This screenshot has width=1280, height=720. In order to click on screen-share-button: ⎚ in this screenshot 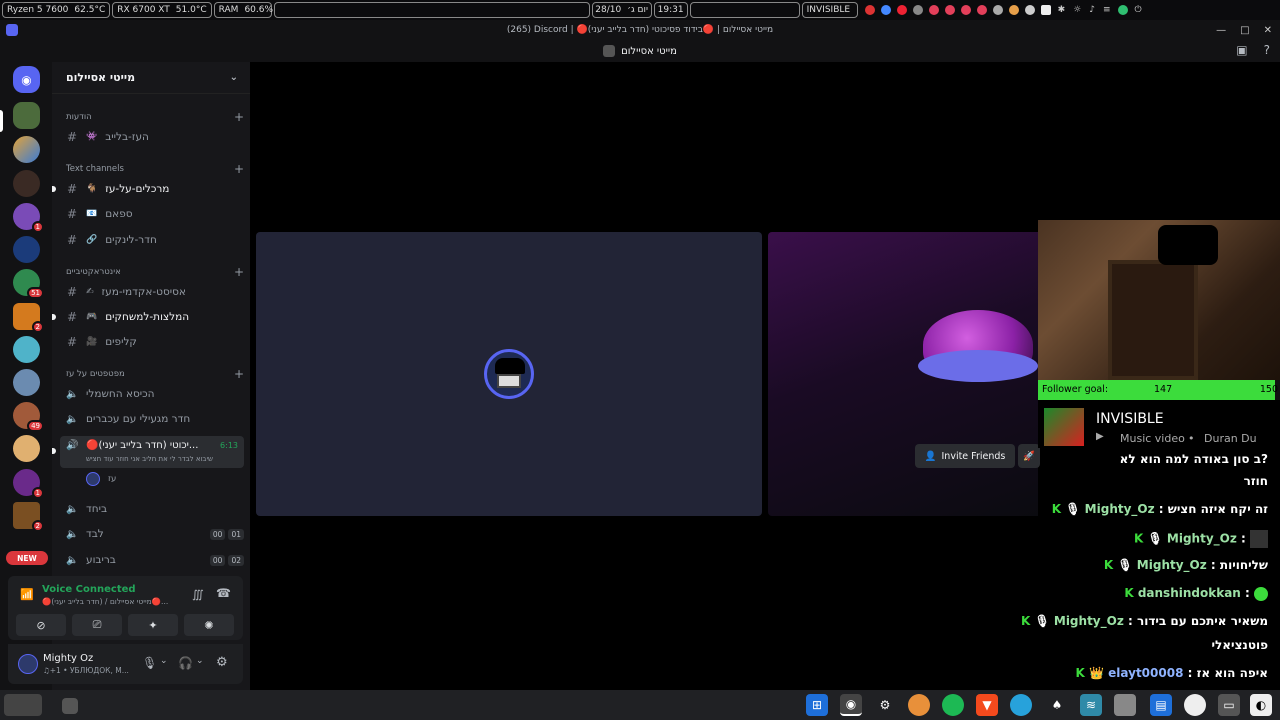, I will do `click(97, 625)`.